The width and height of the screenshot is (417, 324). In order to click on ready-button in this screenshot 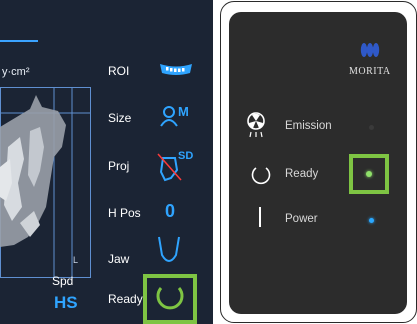, I will do `click(170, 299)`.